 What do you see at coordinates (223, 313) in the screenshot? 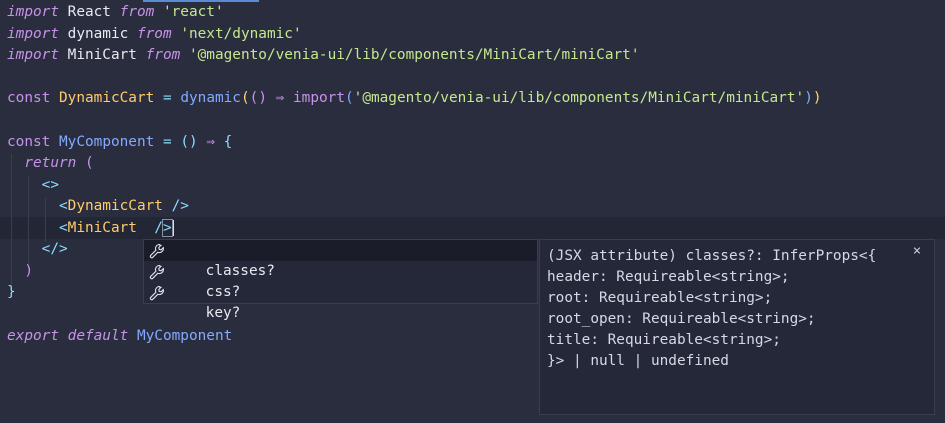
I see `suggestion-label: key?` at bounding box center [223, 313].